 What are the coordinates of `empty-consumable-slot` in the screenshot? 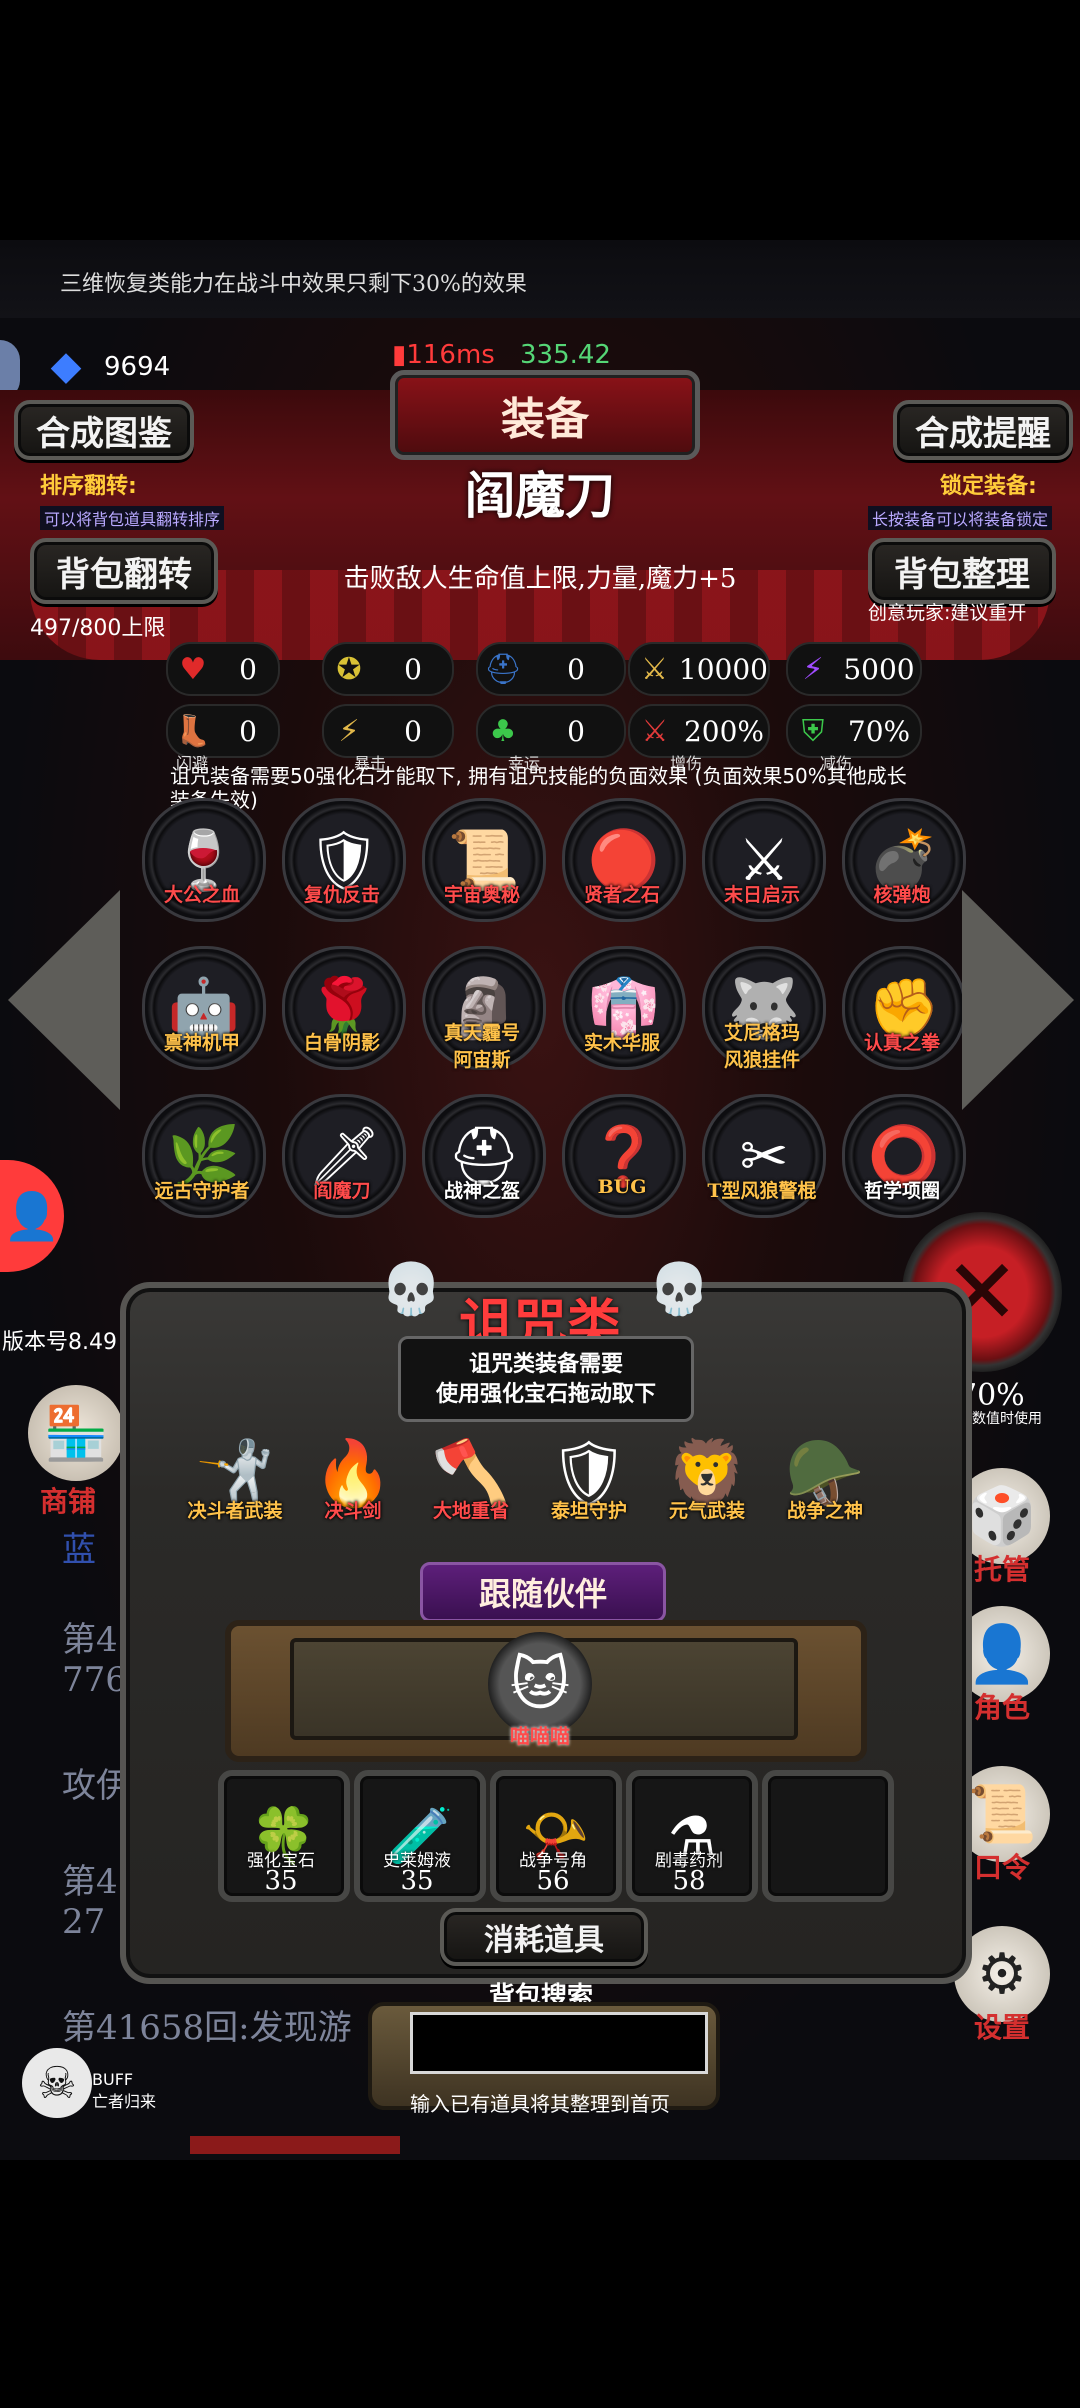 It's located at (828, 1836).